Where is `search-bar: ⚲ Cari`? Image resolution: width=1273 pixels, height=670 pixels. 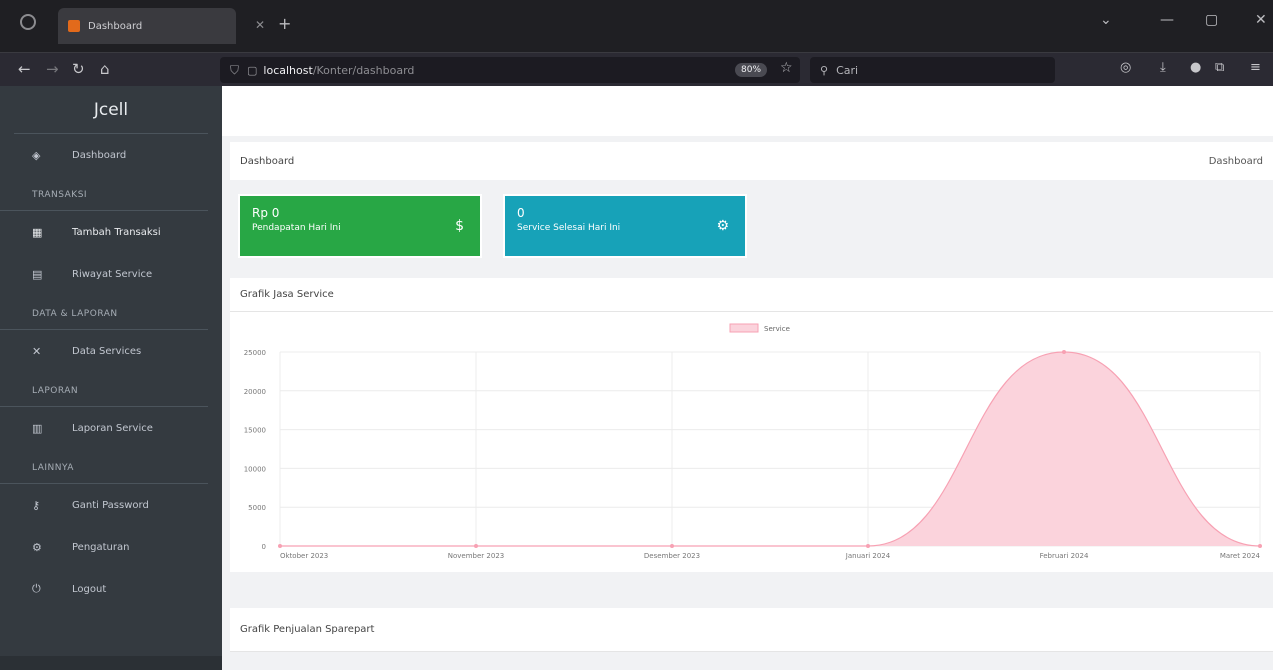 search-bar: ⚲ Cari is located at coordinates (932, 70).